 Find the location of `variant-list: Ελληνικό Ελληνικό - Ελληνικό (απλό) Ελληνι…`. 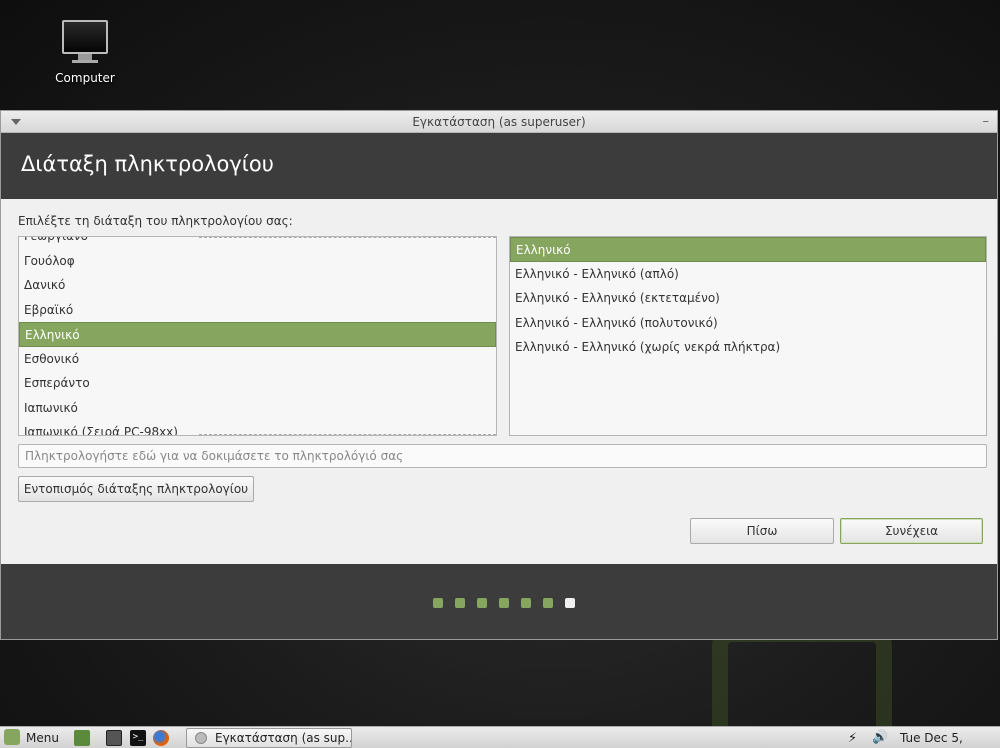

variant-list: Ελληνικό Ελληνικό - Ελληνικό (απλό) Ελληνι… is located at coordinates (748, 336).